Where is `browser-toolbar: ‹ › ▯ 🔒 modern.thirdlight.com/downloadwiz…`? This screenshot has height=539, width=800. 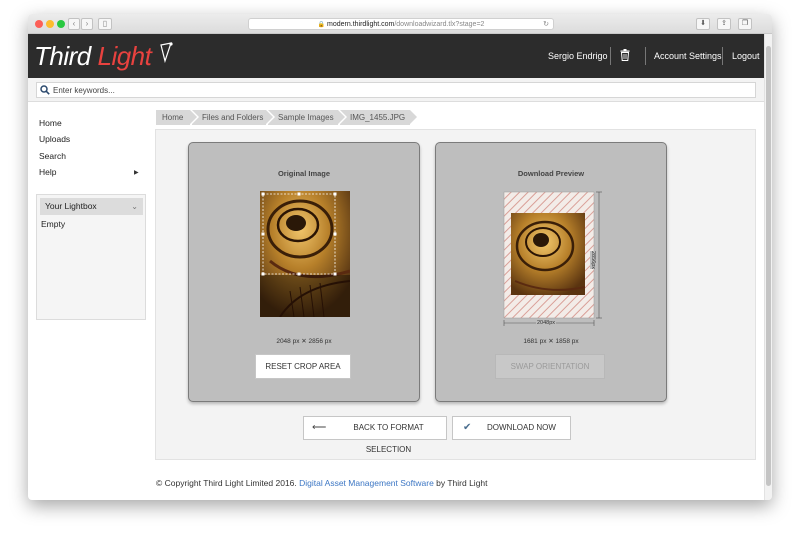 browser-toolbar: ‹ › ▯ 🔒 modern.thirdlight.com/downloadwiz… is located at coordinates (400, 24).